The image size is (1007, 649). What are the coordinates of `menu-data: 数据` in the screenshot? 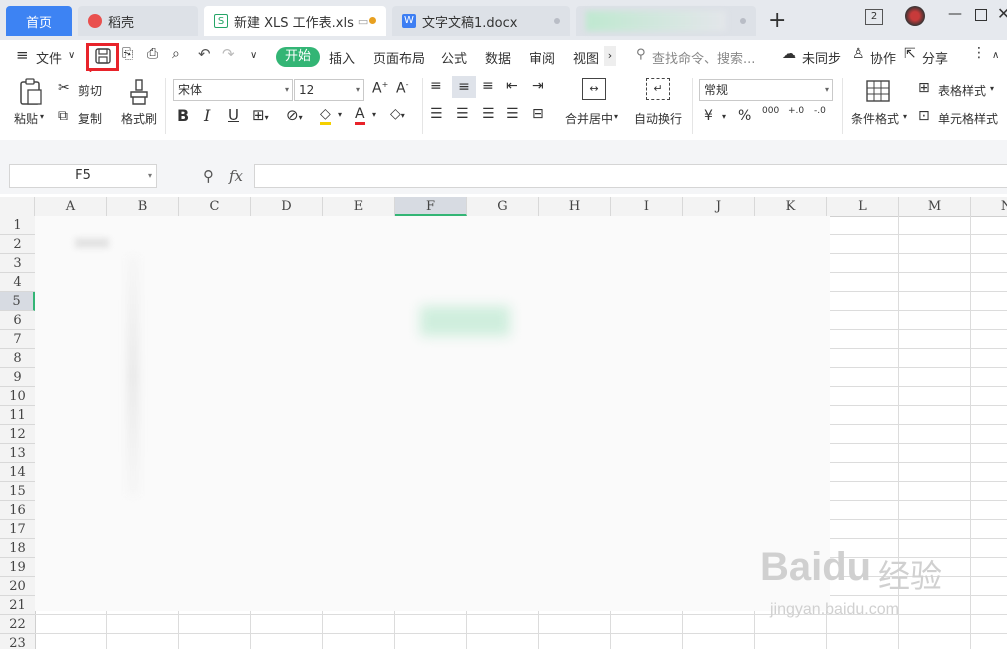 It's located at (498, 57).